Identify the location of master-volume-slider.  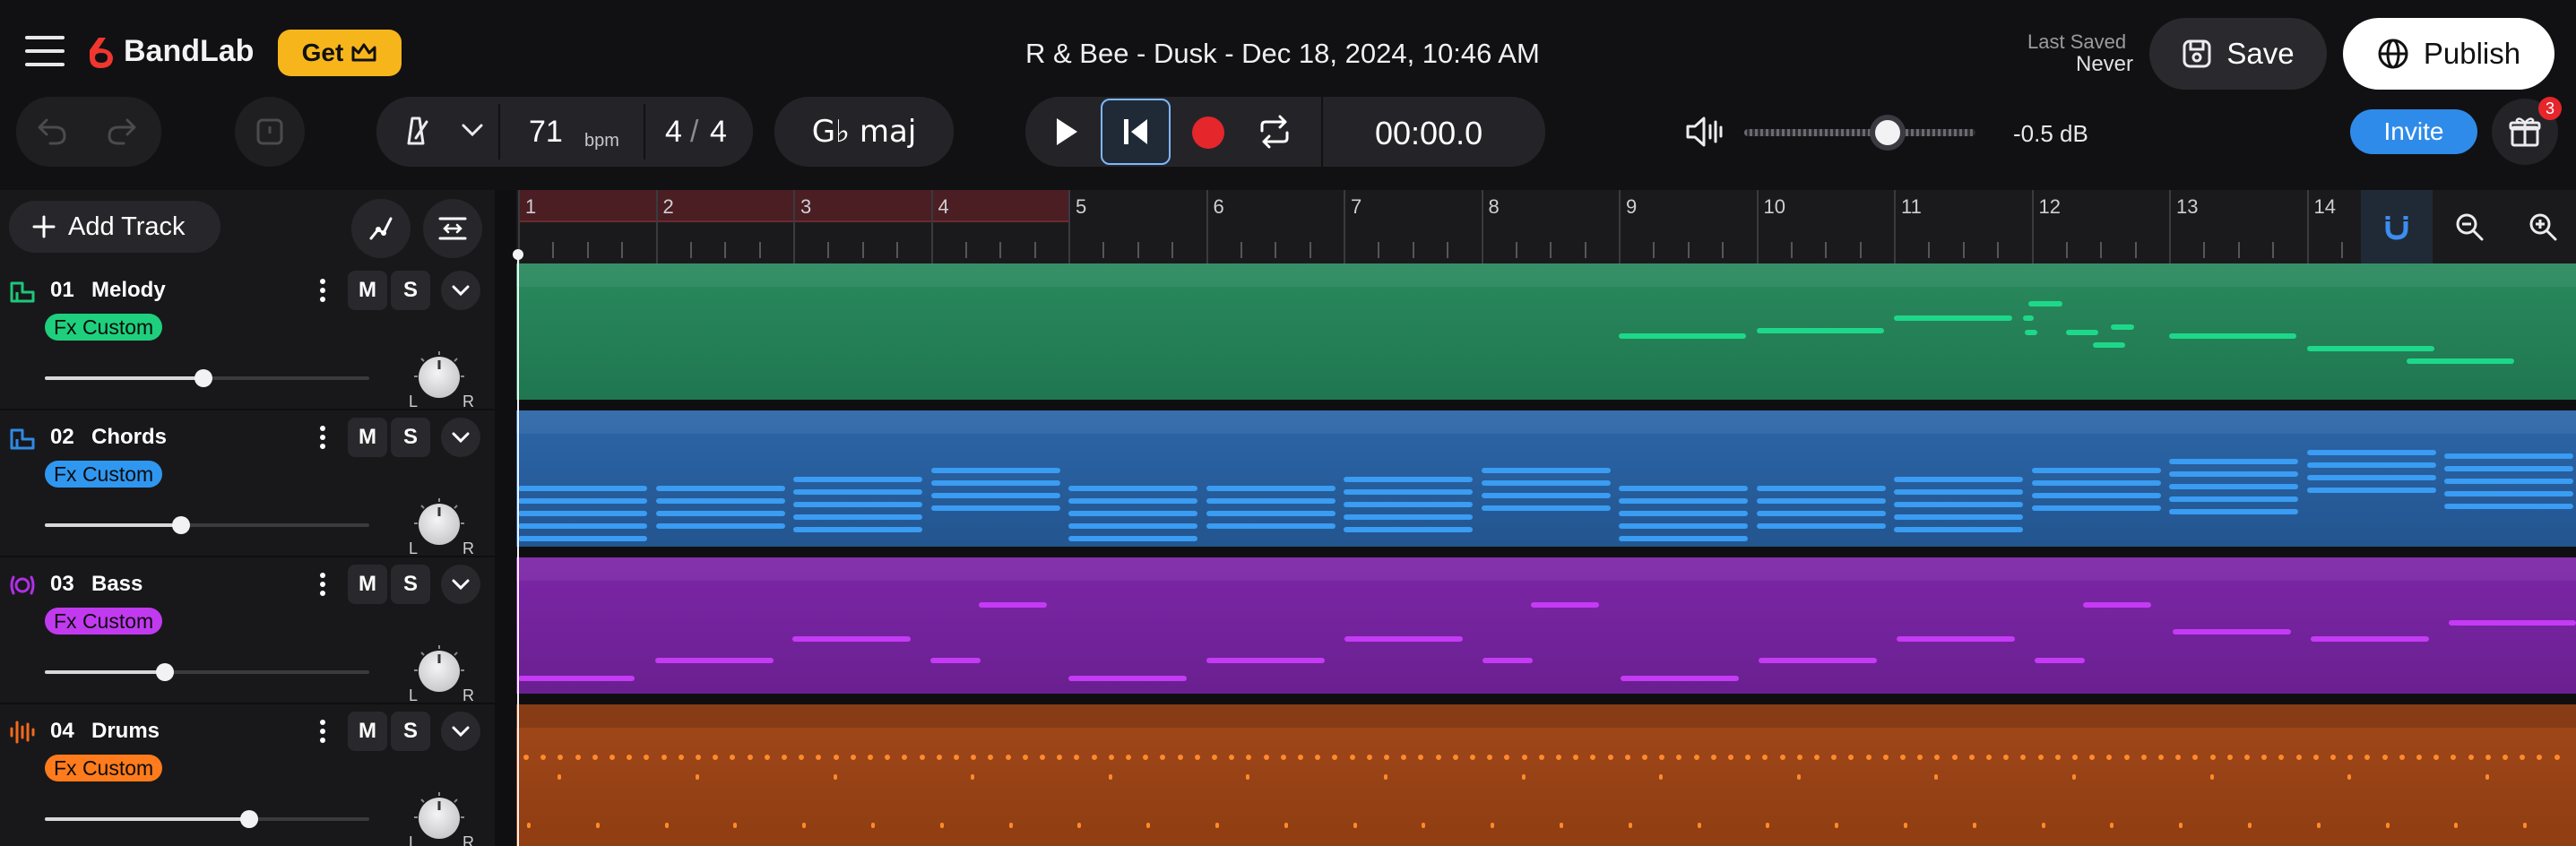
(1859, 133).